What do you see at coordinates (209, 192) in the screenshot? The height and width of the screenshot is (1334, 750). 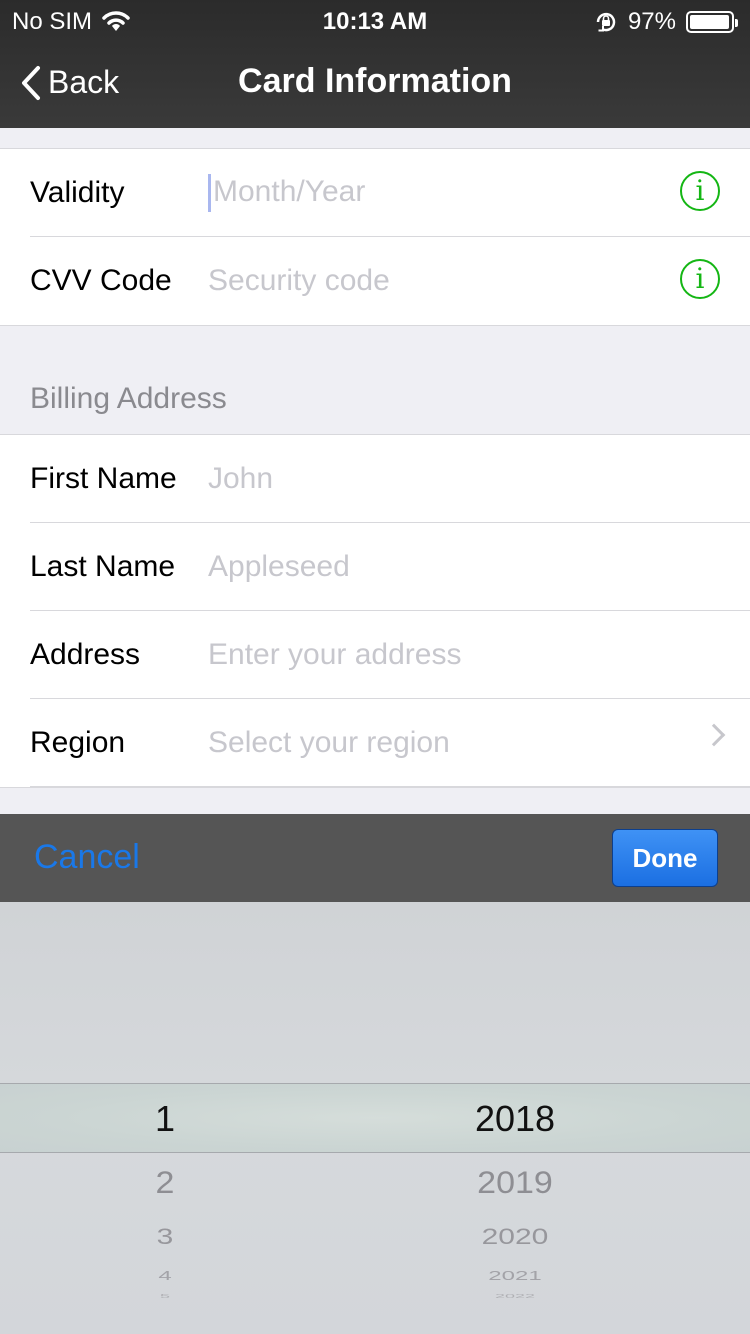 I see `text-cursor` at bounding box center [209, 192].